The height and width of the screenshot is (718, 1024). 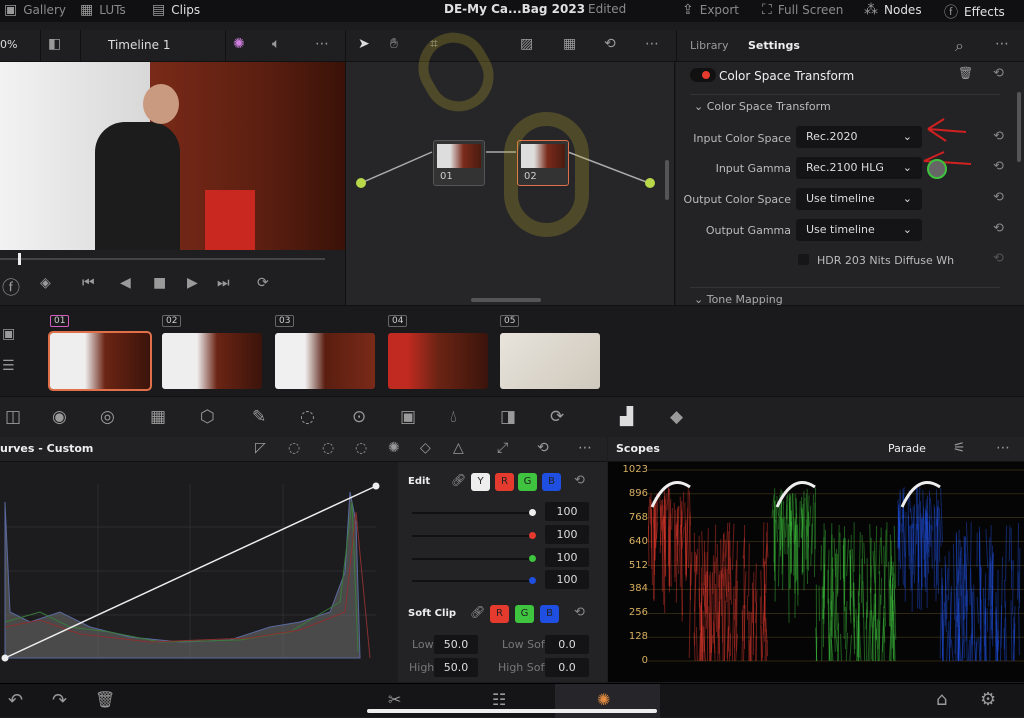 I want to click on channel-y-button: Y, so click(x=480, y=482).